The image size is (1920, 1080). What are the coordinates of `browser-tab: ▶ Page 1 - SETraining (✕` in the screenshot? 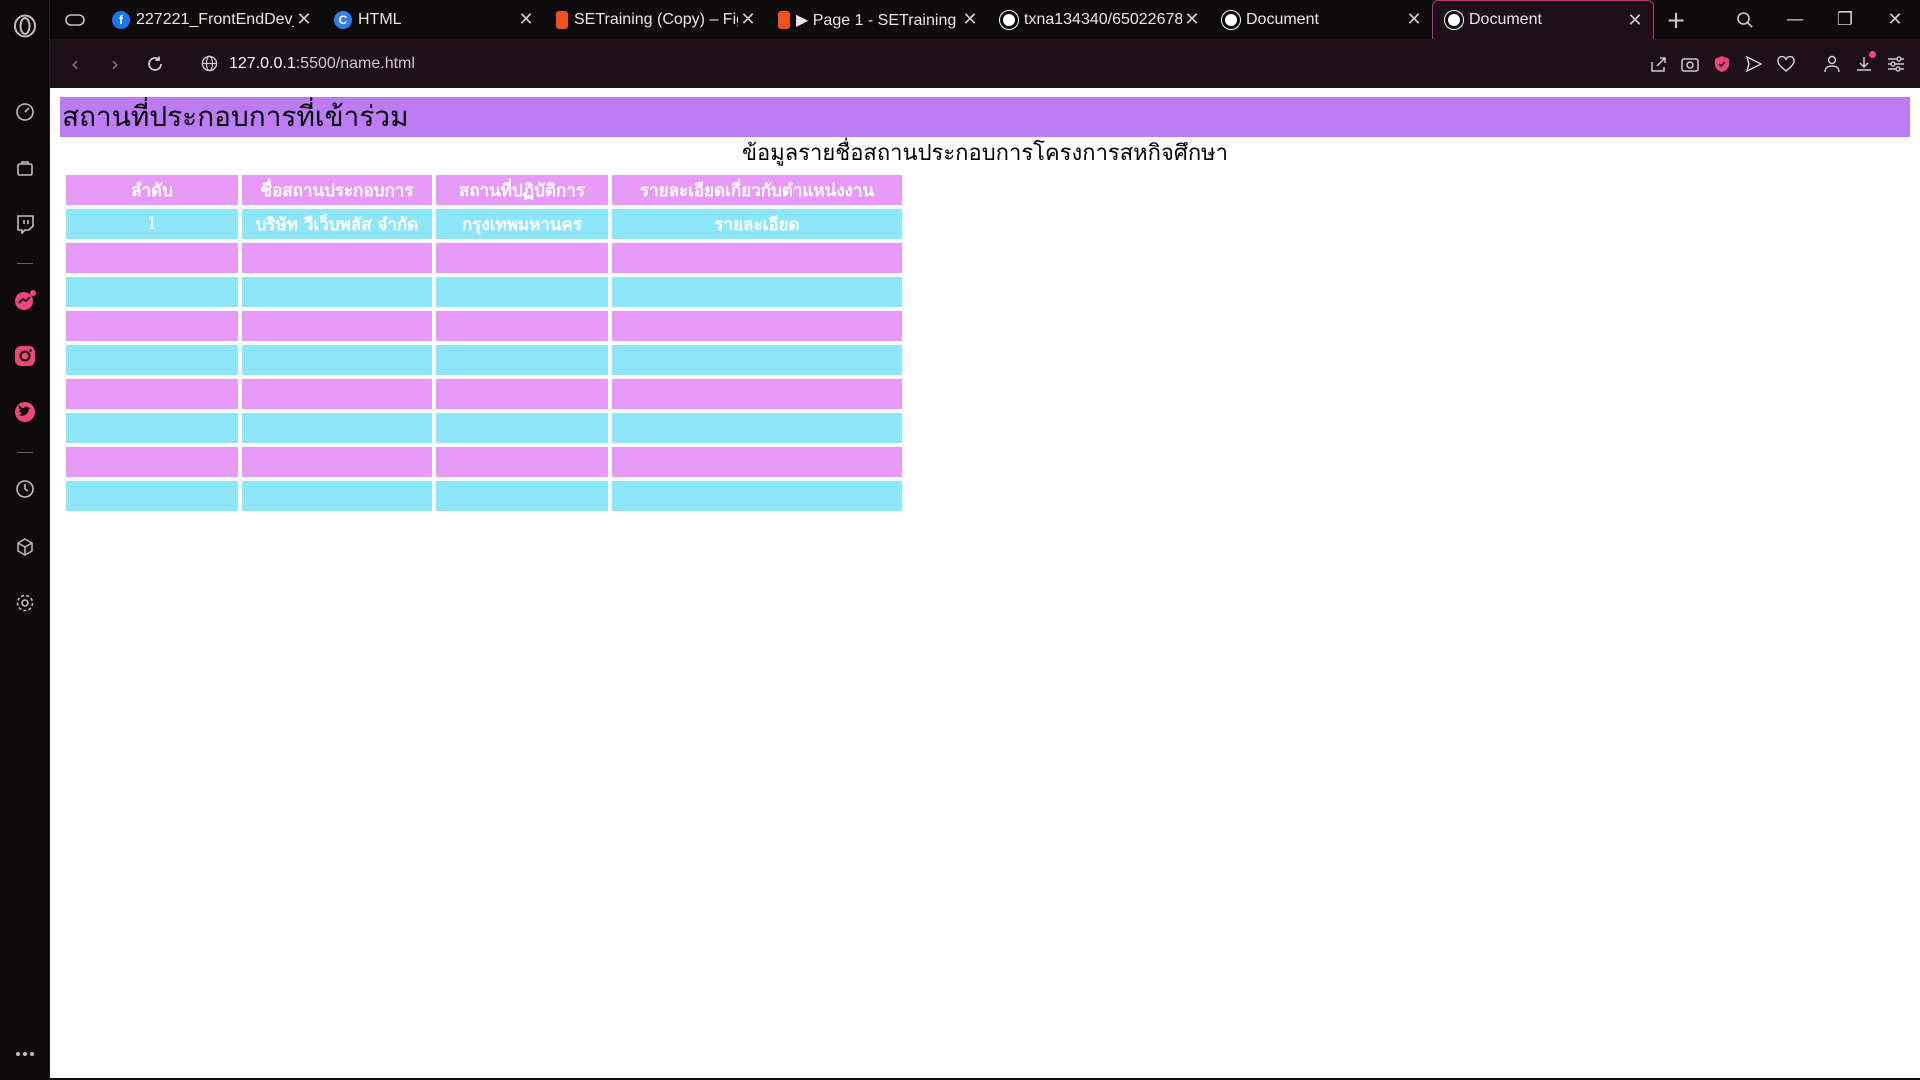 It's located at (877, 19).